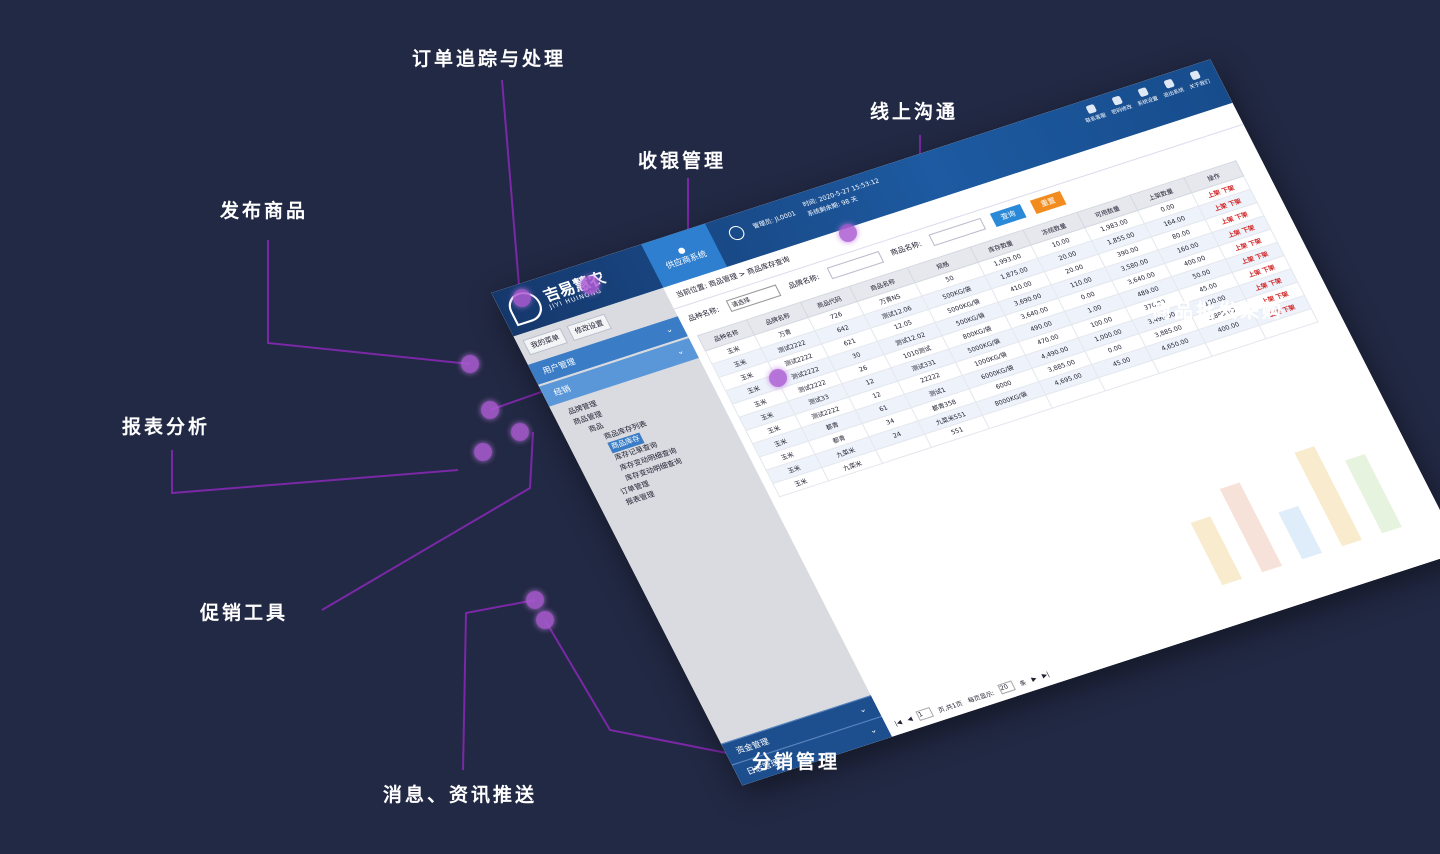 The height and width of the screenshot is (854, 1440). What do you see at coordinates (1122, 110) in the screenshot?
I see `tool-label: 密码修改` at bounding box center [1122, 110].